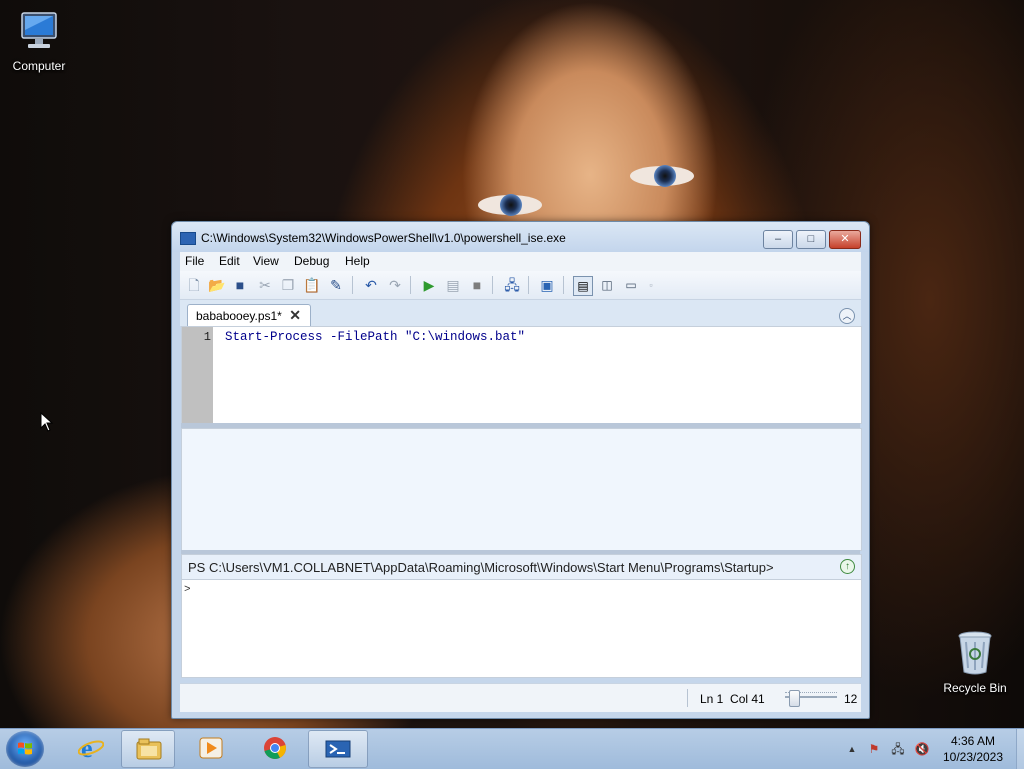  I want to click on stop-icon: ■, so click(477, 285).